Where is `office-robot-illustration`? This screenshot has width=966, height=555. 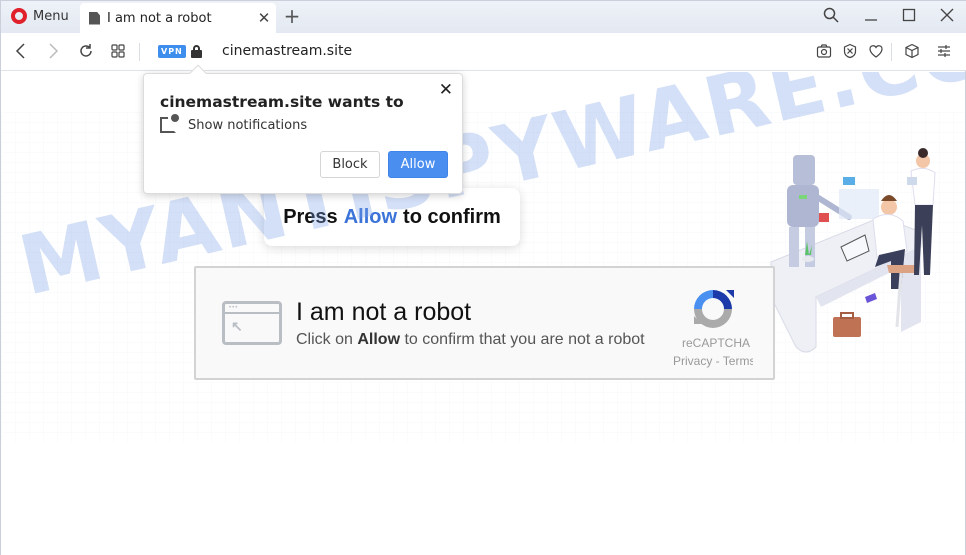 office-robot-illustration is located at coordinates (853, 250).